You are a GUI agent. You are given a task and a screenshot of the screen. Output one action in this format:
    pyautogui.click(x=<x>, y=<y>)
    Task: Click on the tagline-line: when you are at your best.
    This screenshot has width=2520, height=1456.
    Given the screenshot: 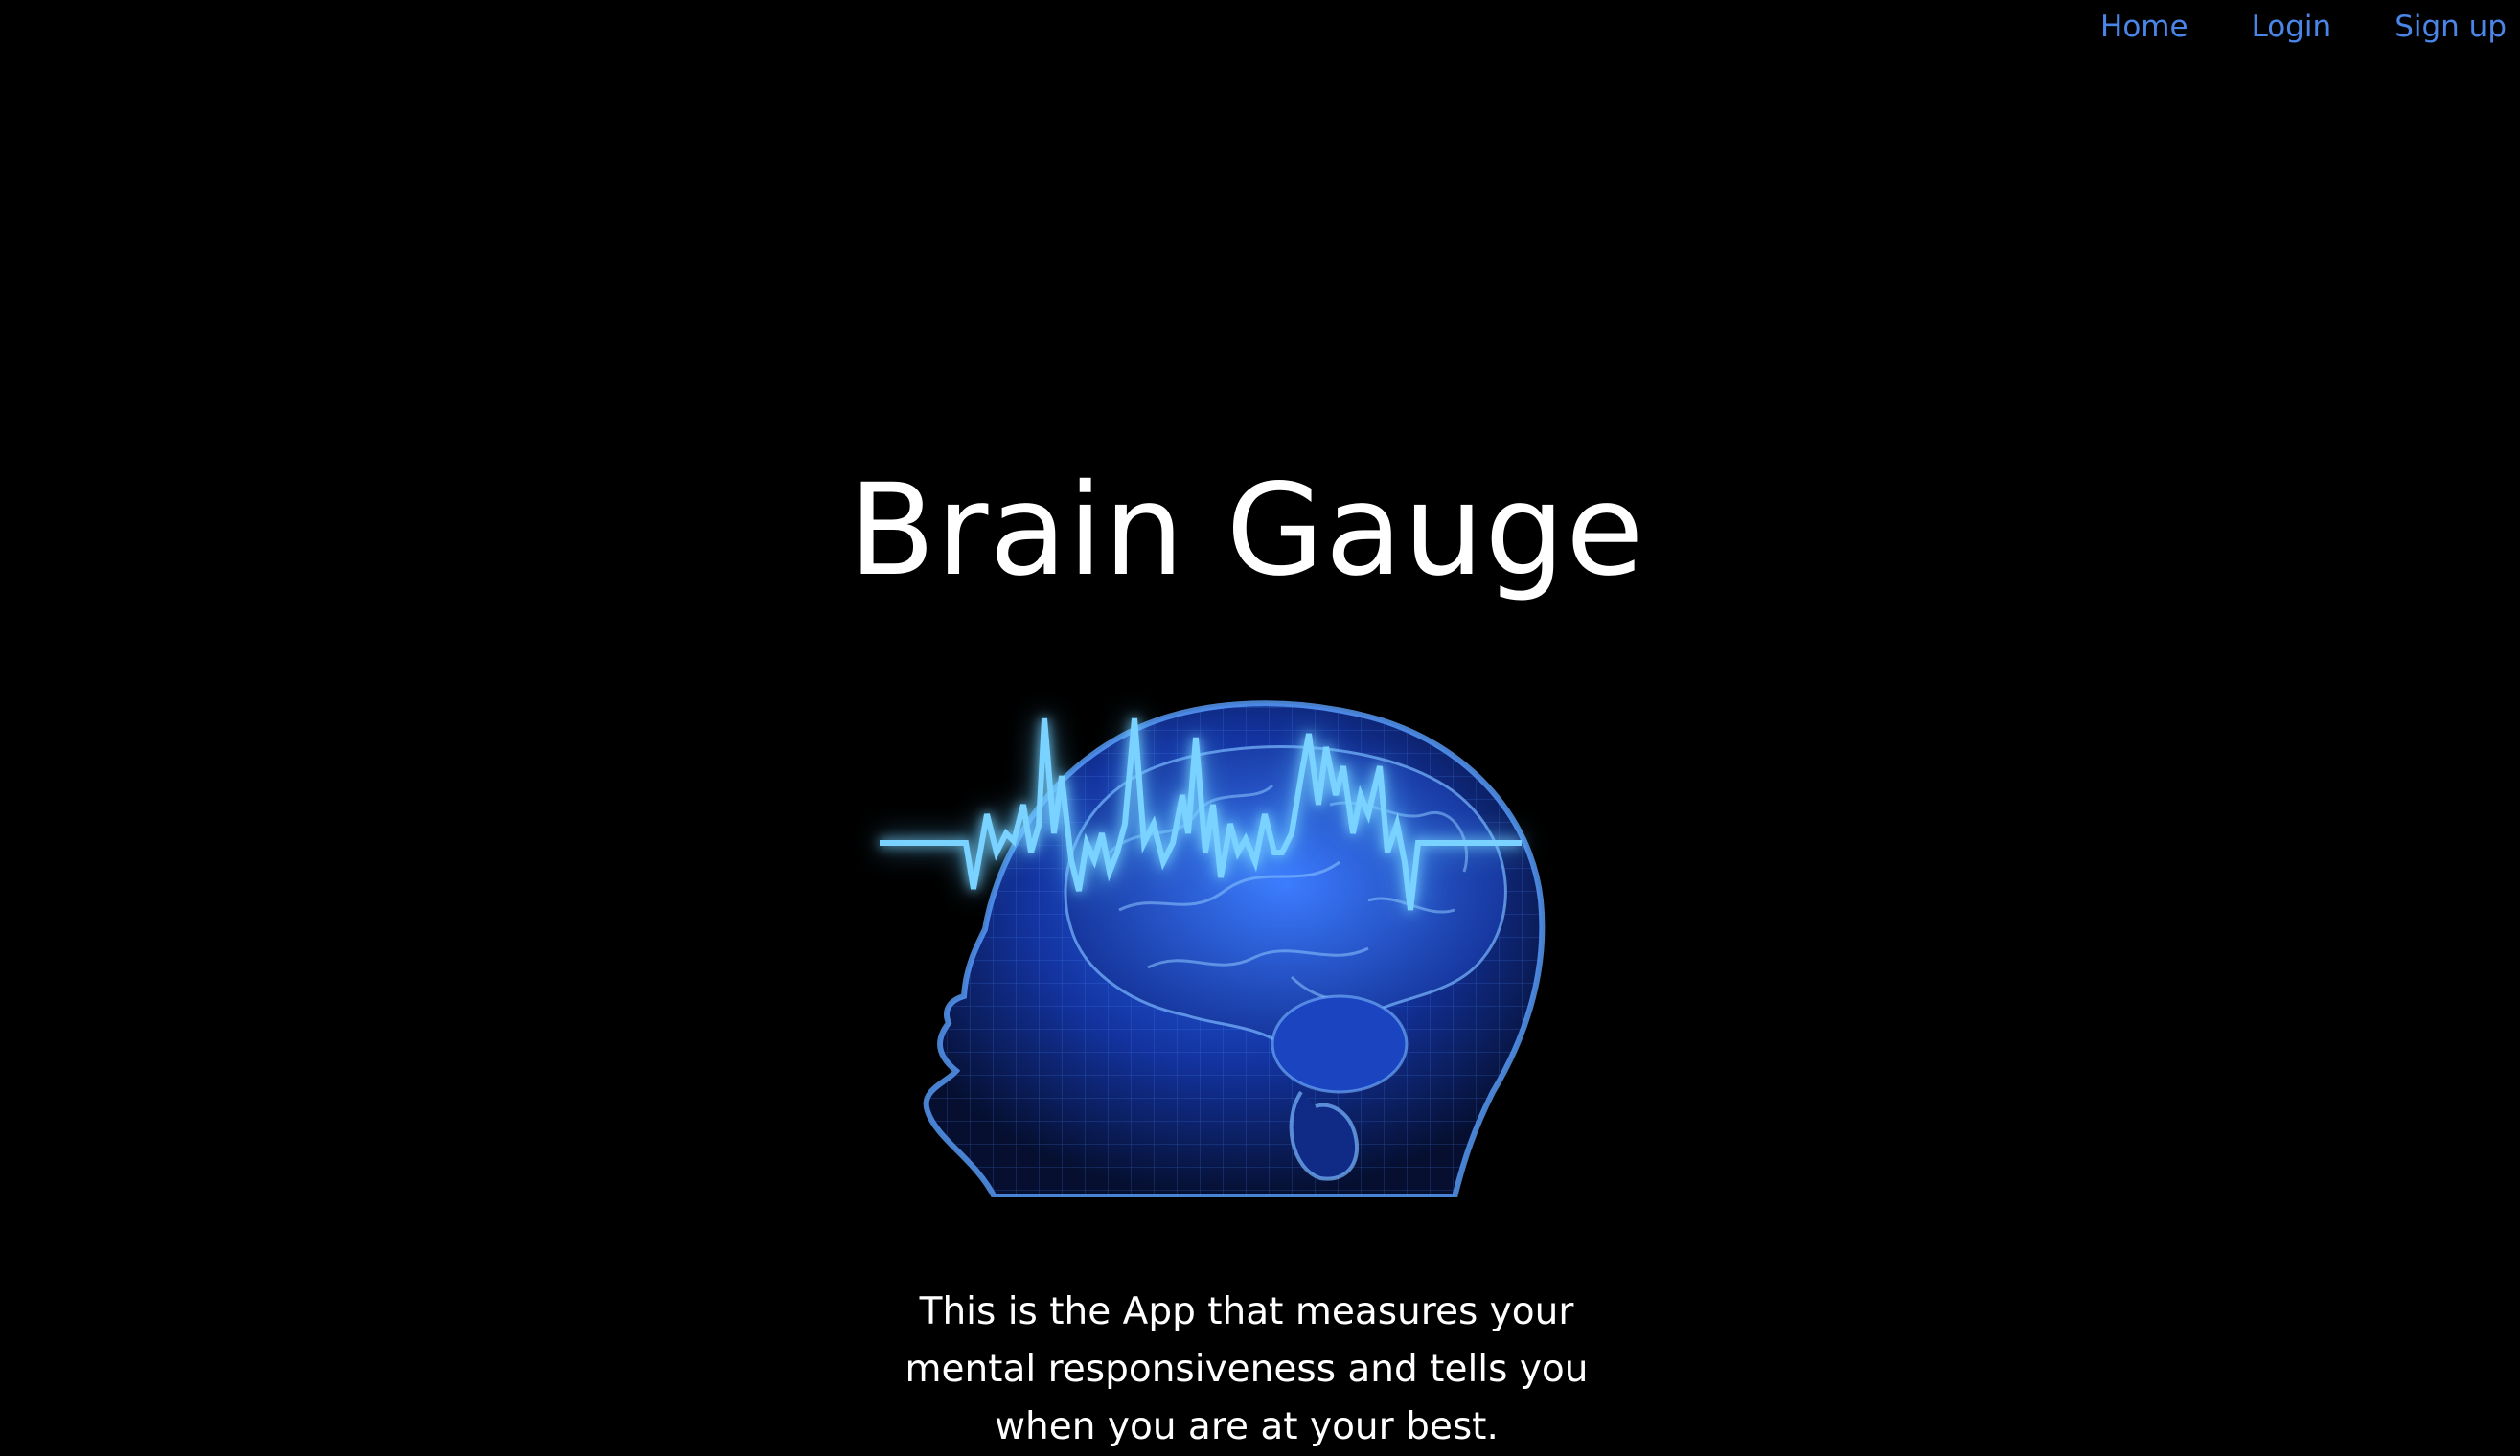 What is the action you would take?
    pyautogui.click(x=1247, y=1426)
    